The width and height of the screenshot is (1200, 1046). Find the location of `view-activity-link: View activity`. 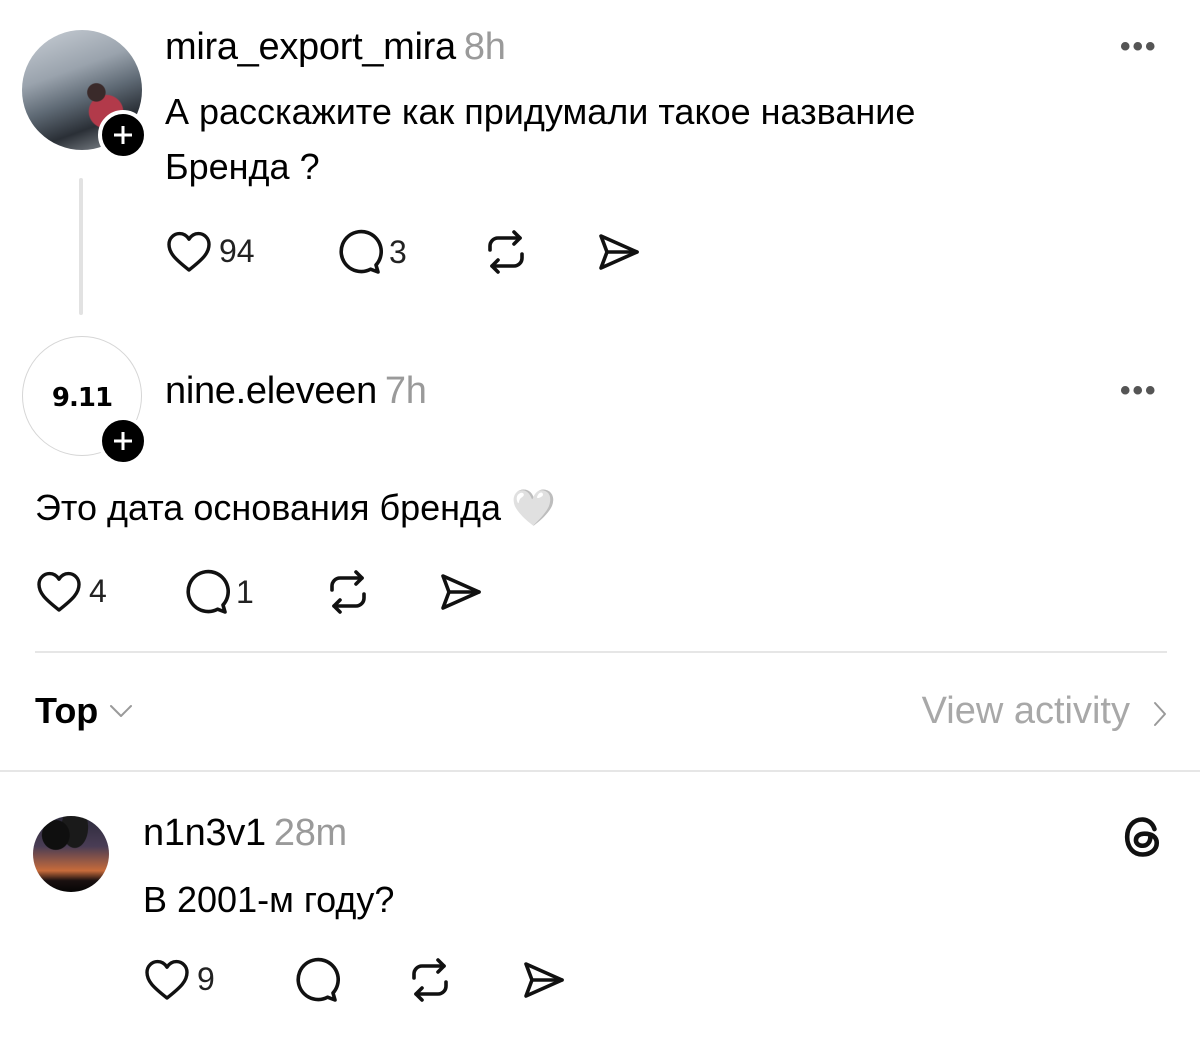

view-activity-link: View activity is located at coordinates (1026, 711).